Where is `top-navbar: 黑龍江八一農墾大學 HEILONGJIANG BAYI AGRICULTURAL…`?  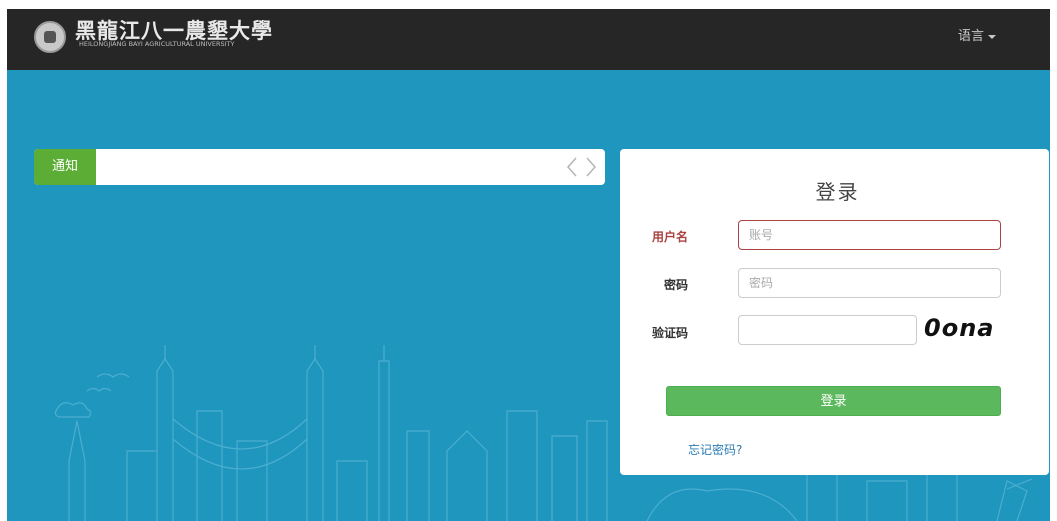 top-navbar: 黑龍江八一農墾大學 HEILONGJIANG BAYI AGRICULTURAL… is located at coordinates (528, 39).